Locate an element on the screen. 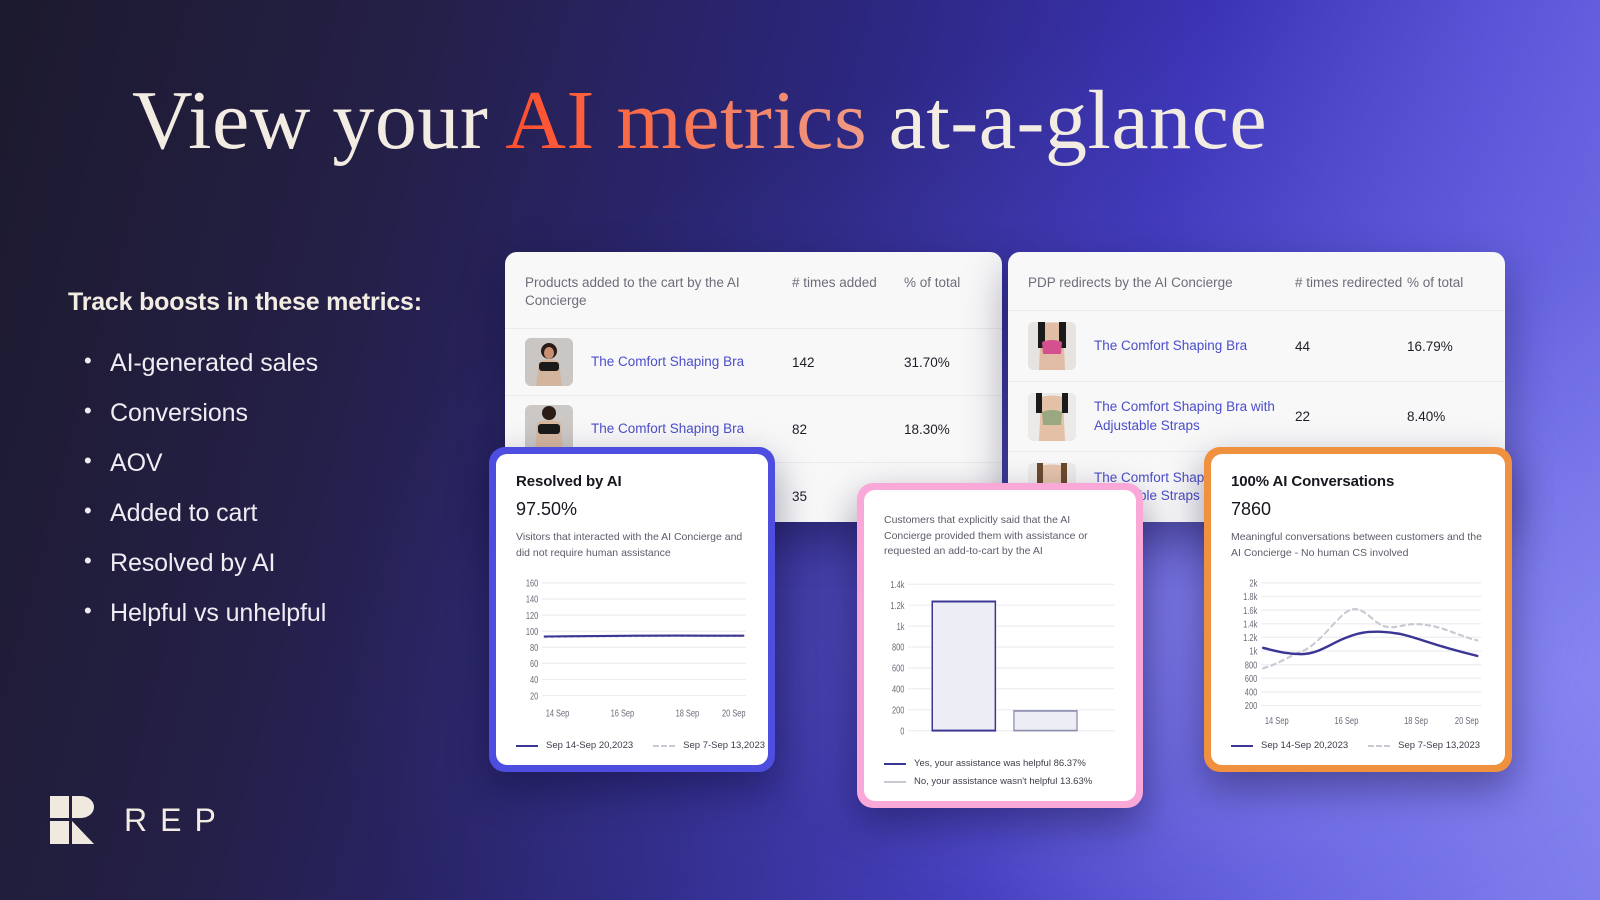 The width and height of the screenshot is (1600, 900). rep-logo: REP is located at coordinates (139, 820).